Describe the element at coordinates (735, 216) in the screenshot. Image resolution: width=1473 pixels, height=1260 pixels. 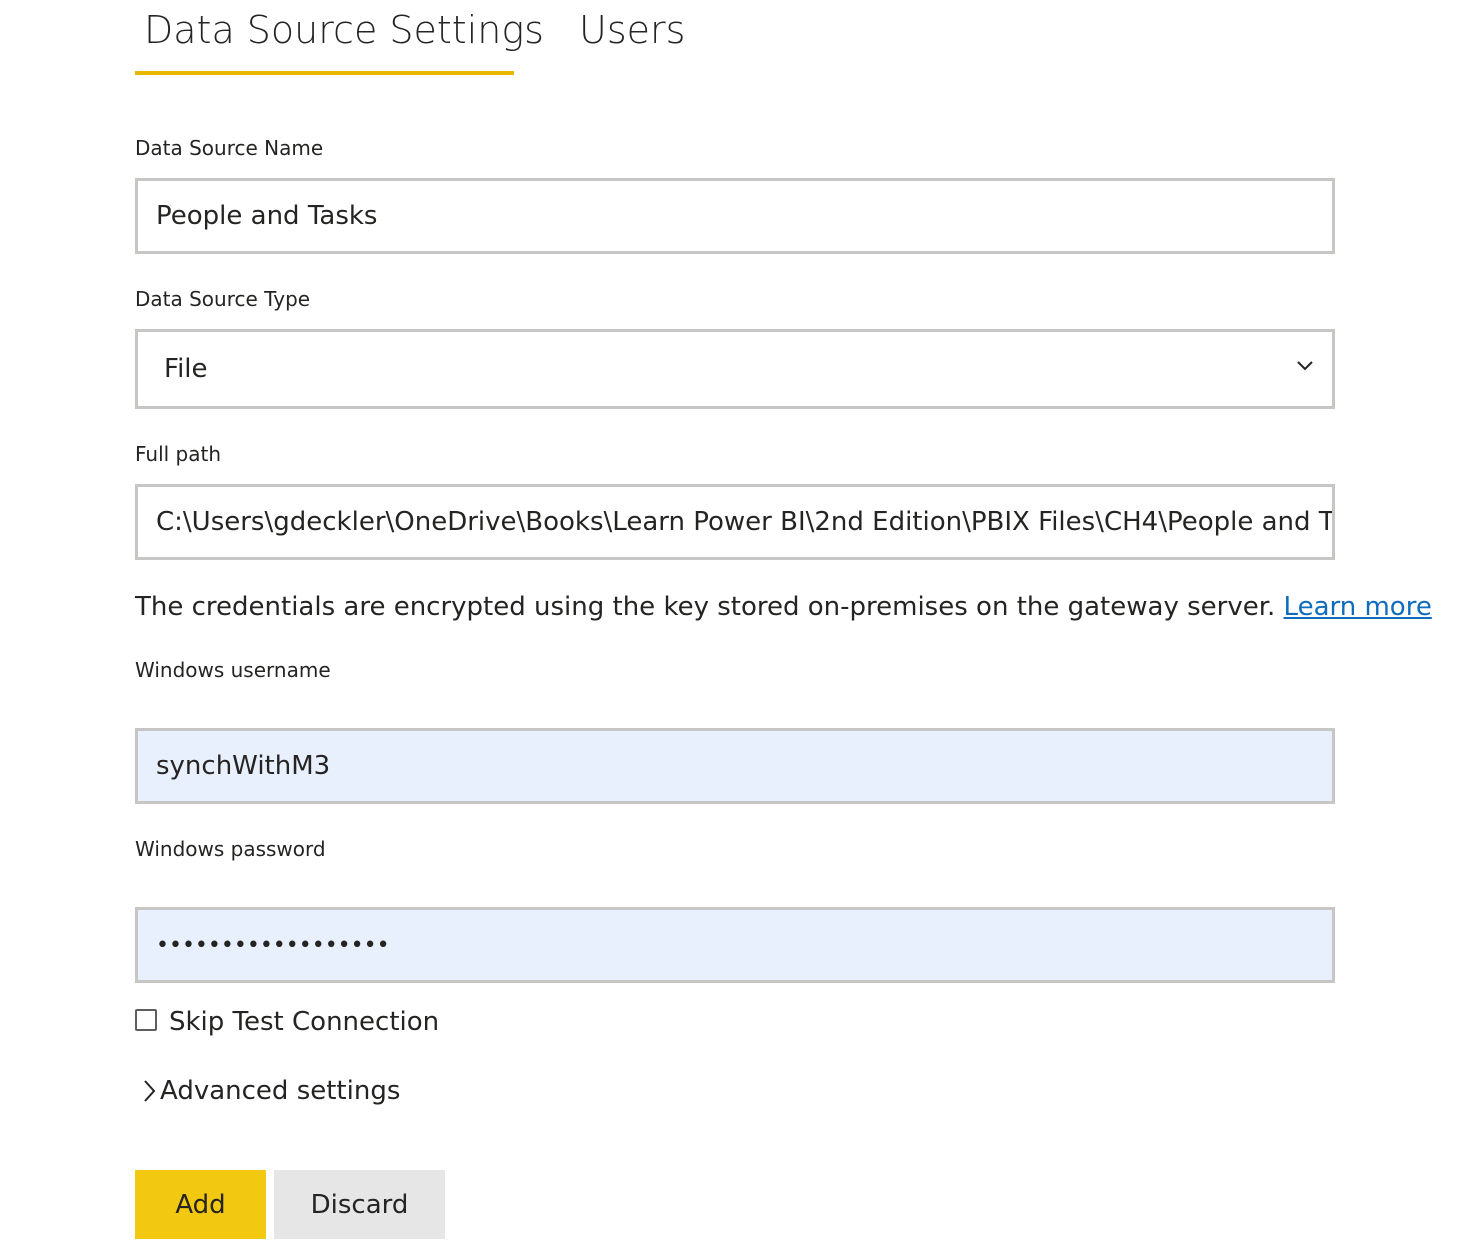
I see `data-source-name-input: People and Tasks` at that location.